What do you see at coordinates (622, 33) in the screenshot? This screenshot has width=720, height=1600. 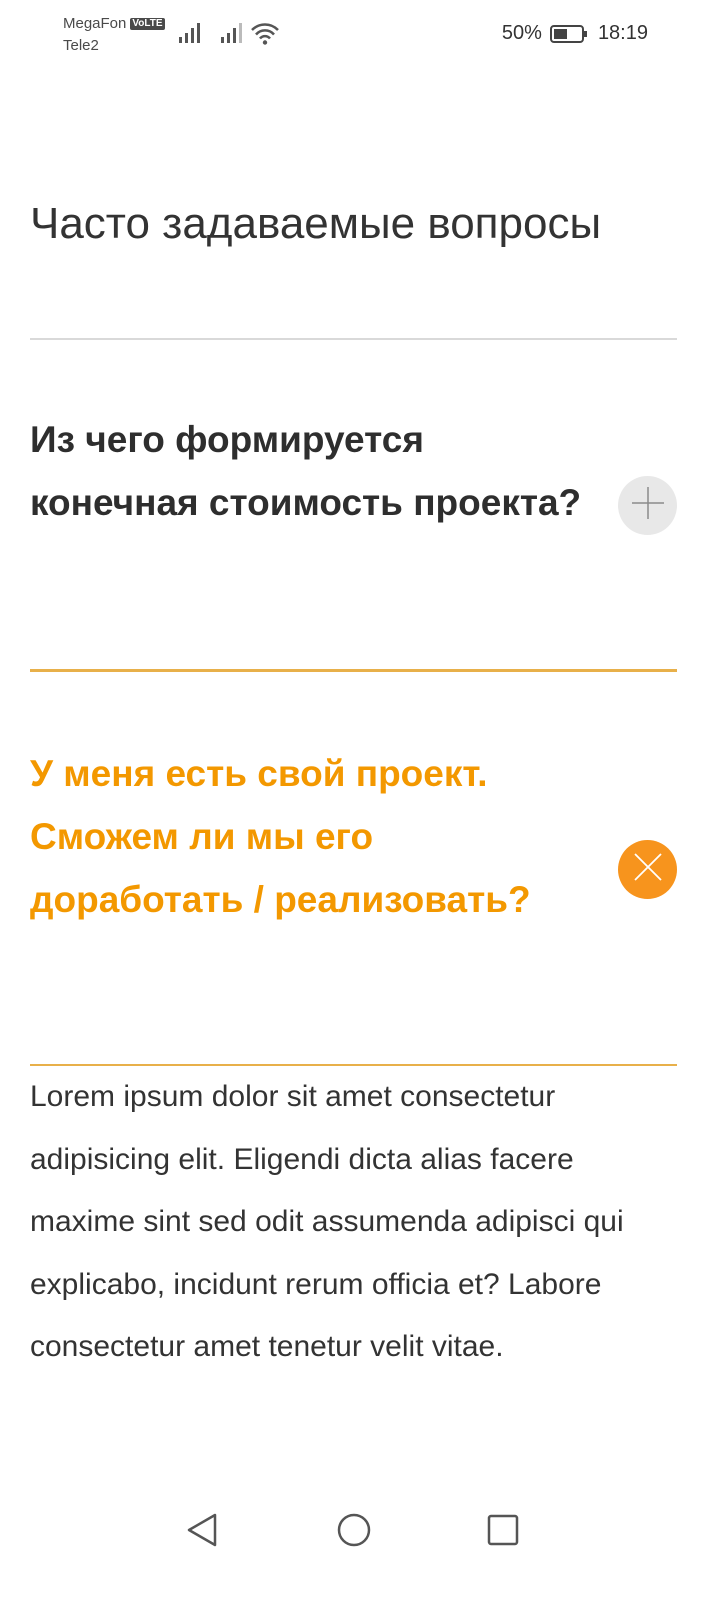 I see `clock: 18:19` at bounding box center [622, 33].